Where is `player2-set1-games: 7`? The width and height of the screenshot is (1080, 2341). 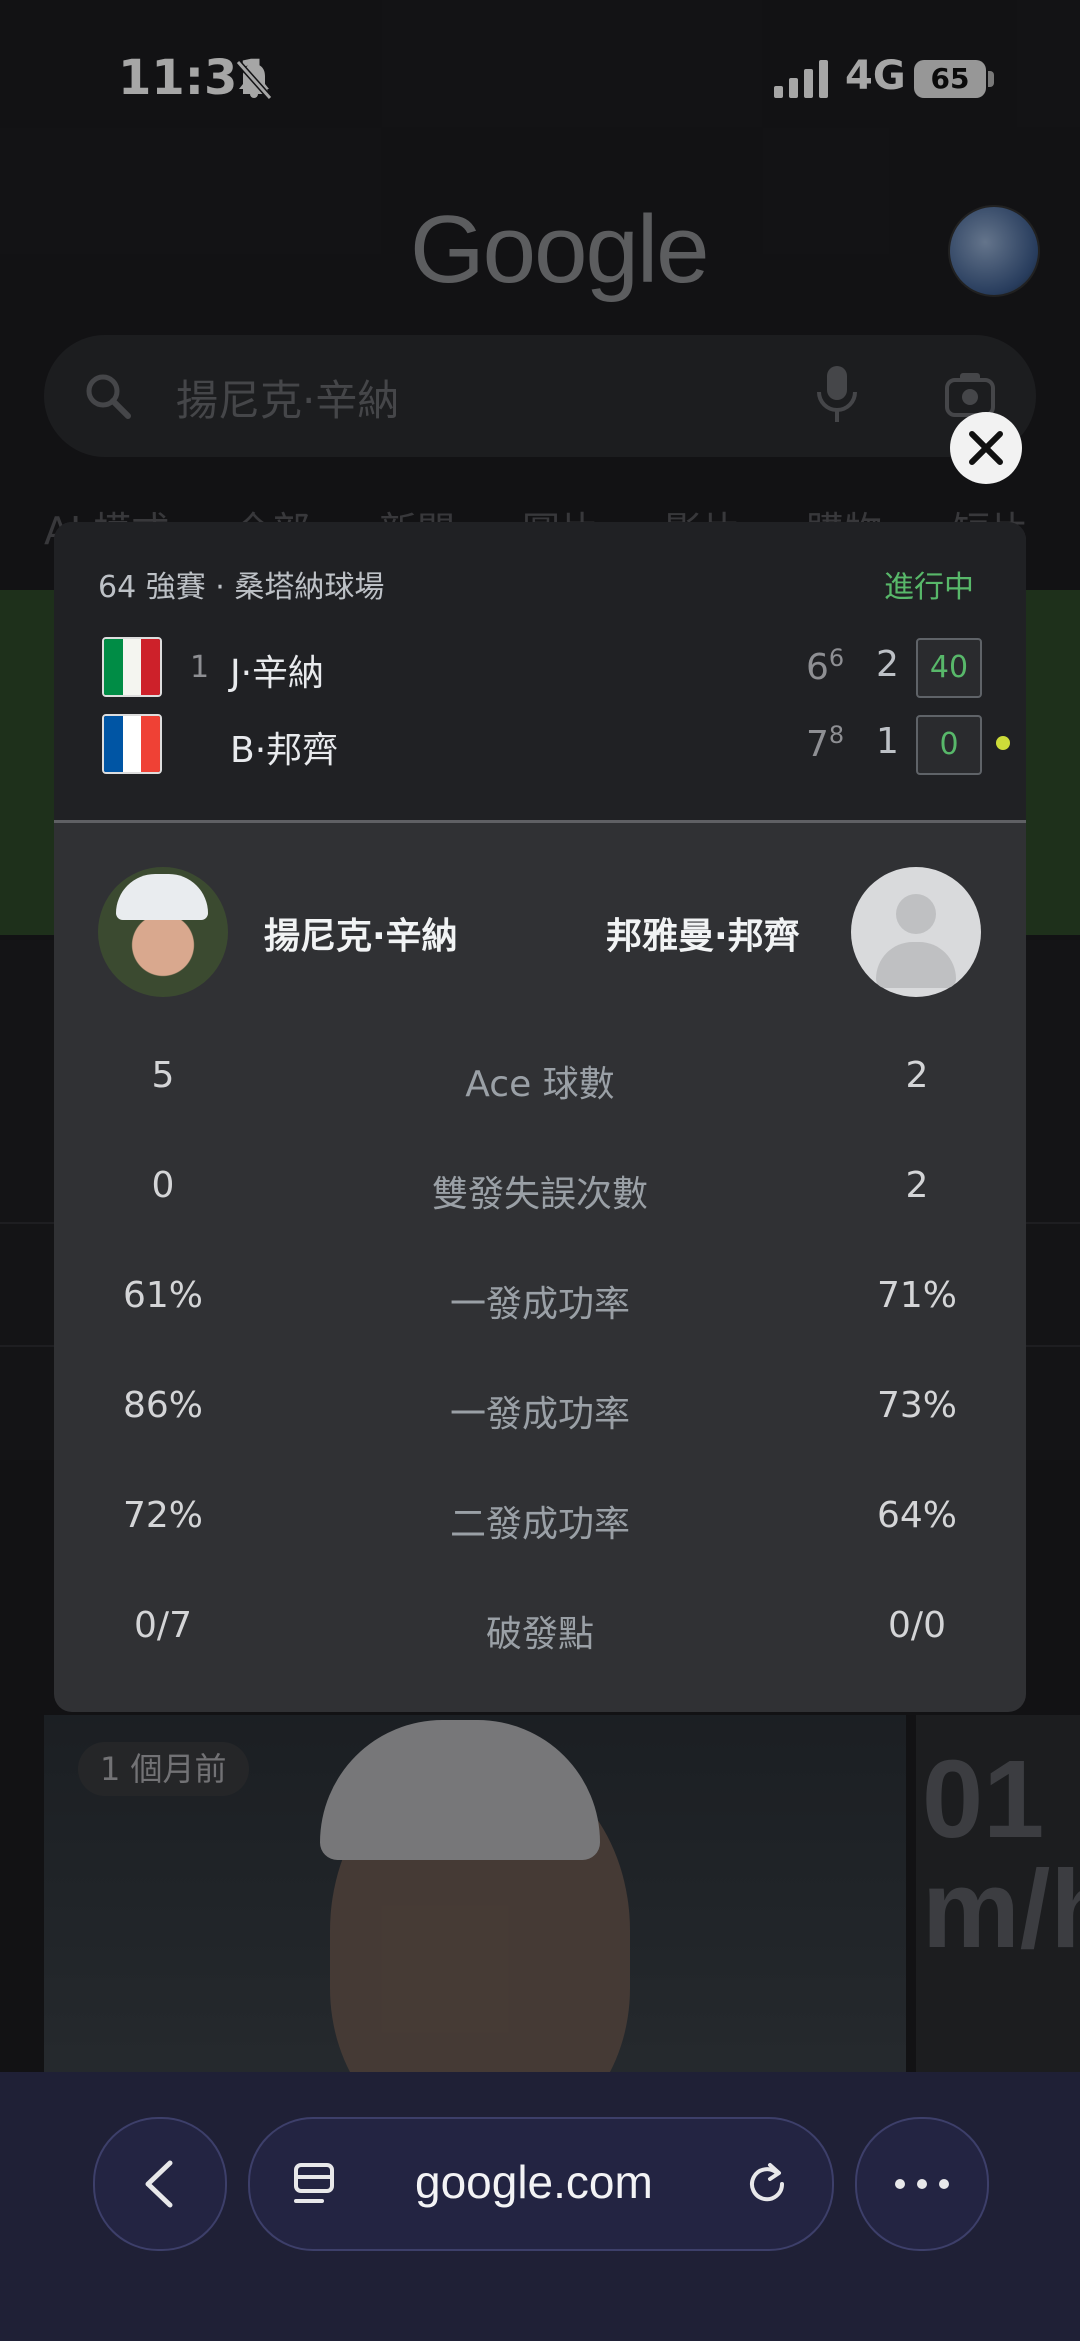 player2-set1-games: 7 is located at coordinates (817, 744).